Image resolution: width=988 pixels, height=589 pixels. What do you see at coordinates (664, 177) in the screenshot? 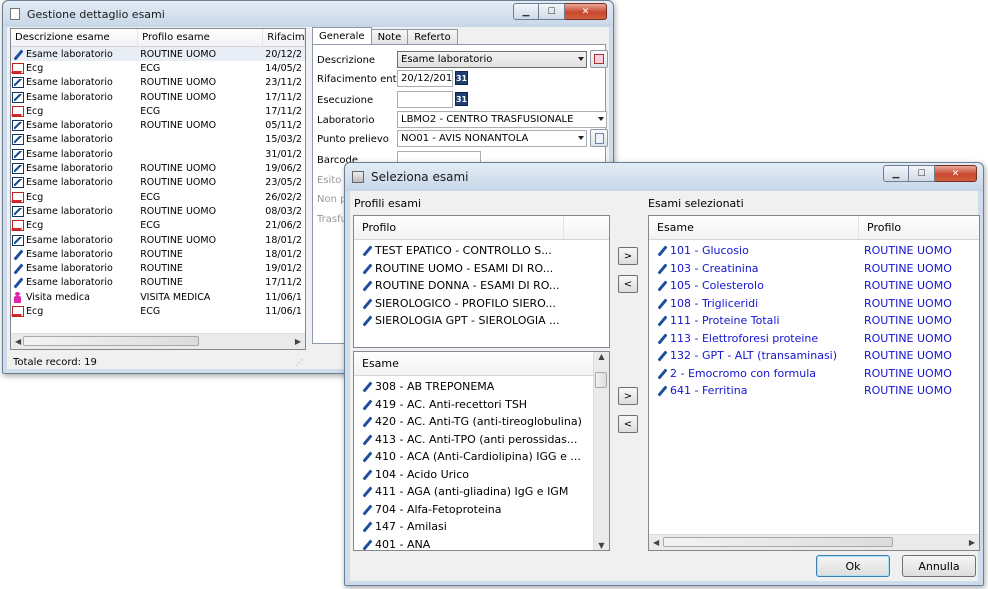
I see `dialog-title-bar: Seleziona esami ▁ ☐ ✕` at bounding box center [664, 177].